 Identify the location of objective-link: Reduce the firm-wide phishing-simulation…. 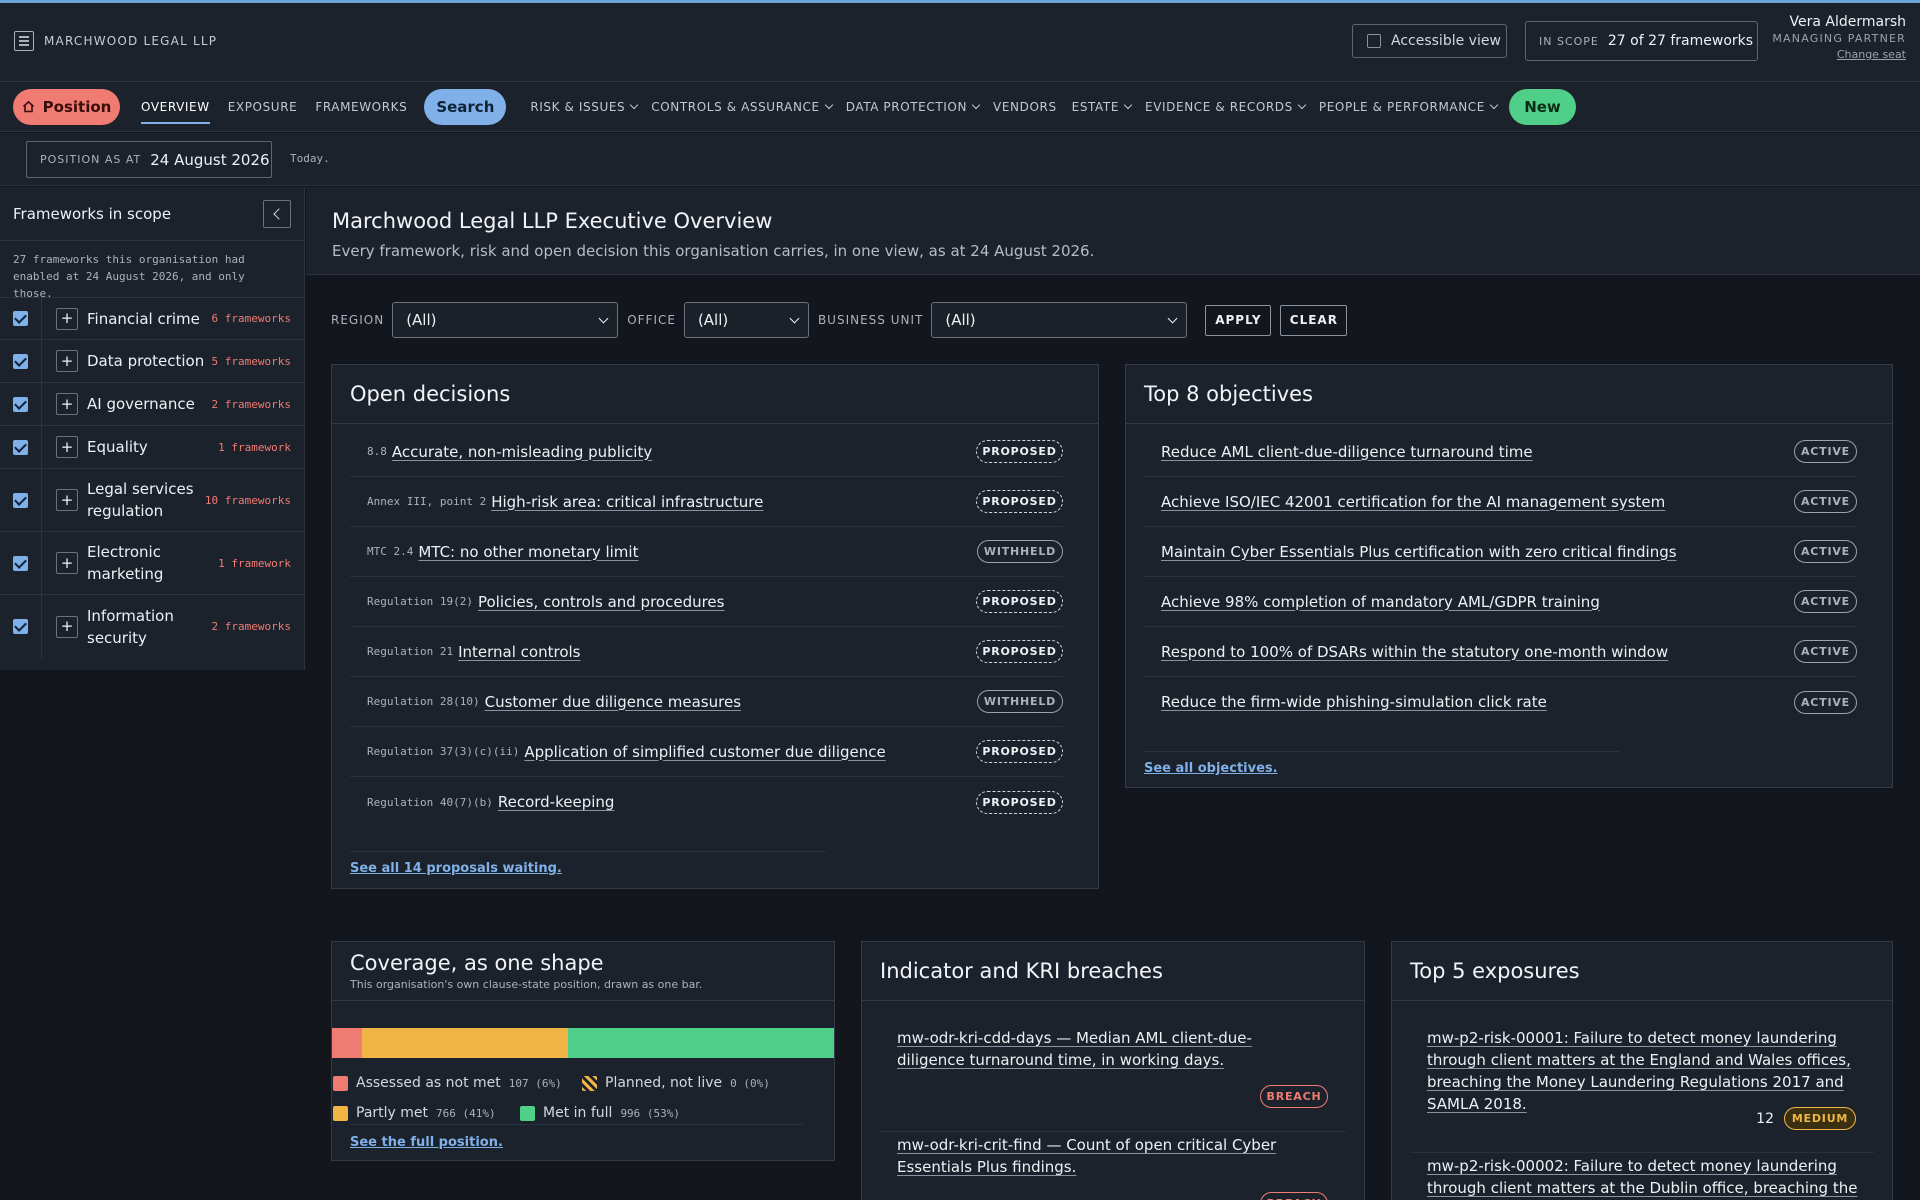
(1354, 702).